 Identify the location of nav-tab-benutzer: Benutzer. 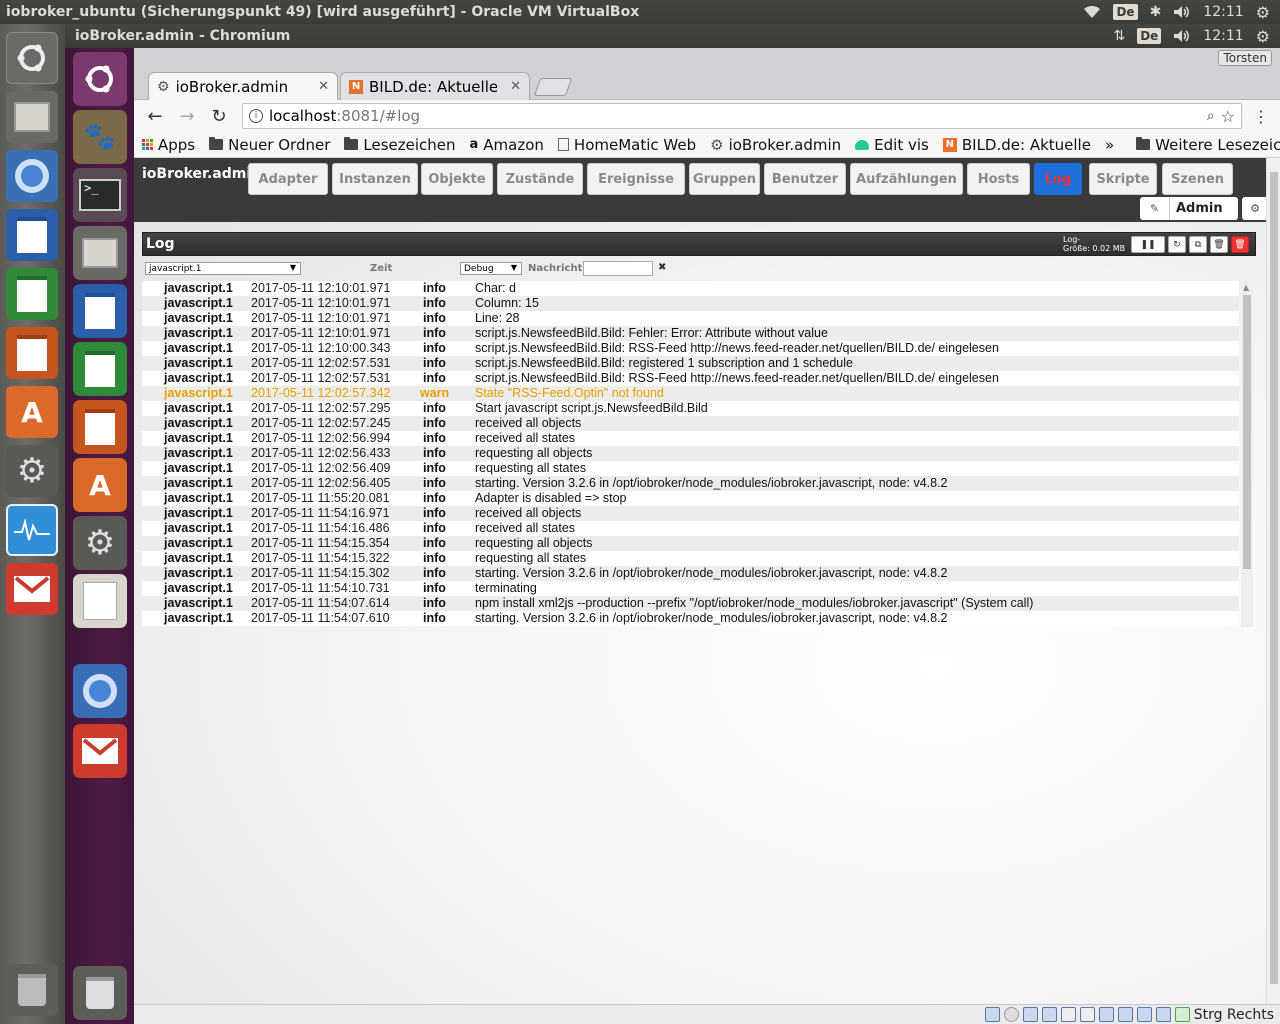
(805, 179).